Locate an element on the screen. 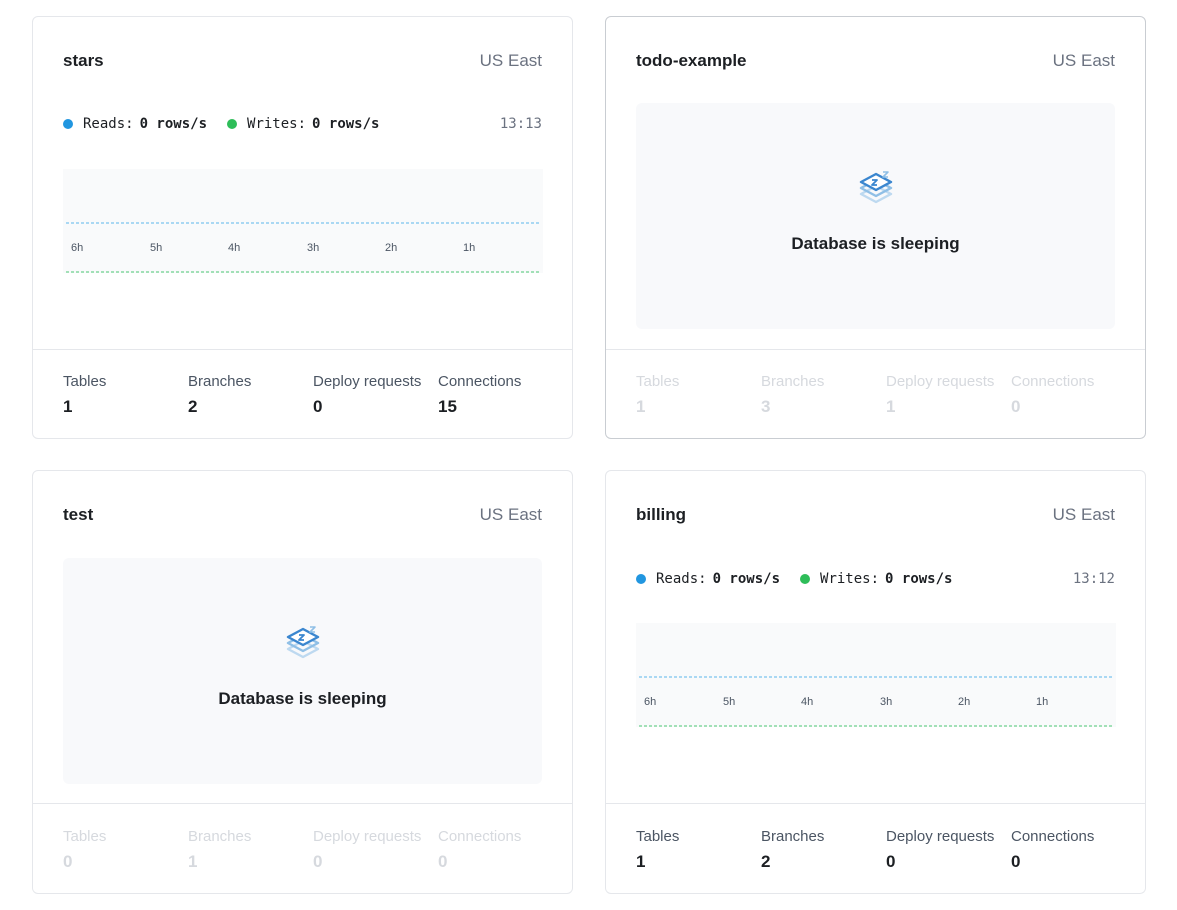 The height and width of the screenshot is (910, 1177). sleeping-panel: Database is sleeping is located at coordinates (875, 216).